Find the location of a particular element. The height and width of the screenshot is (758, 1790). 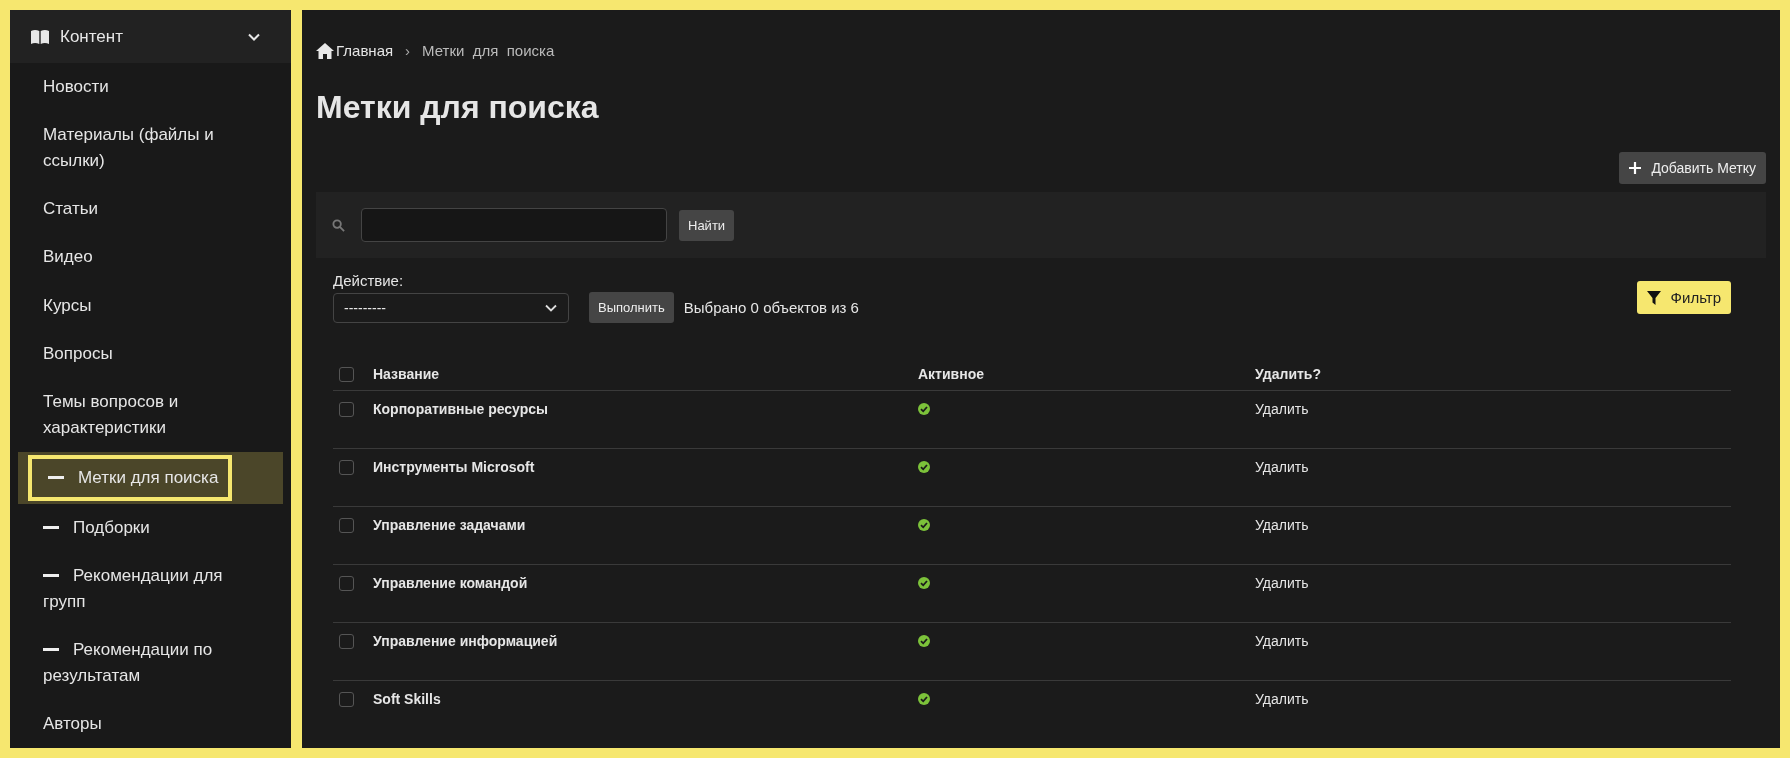

sidebar-item: Статьи is located at coordinates (77, 209).